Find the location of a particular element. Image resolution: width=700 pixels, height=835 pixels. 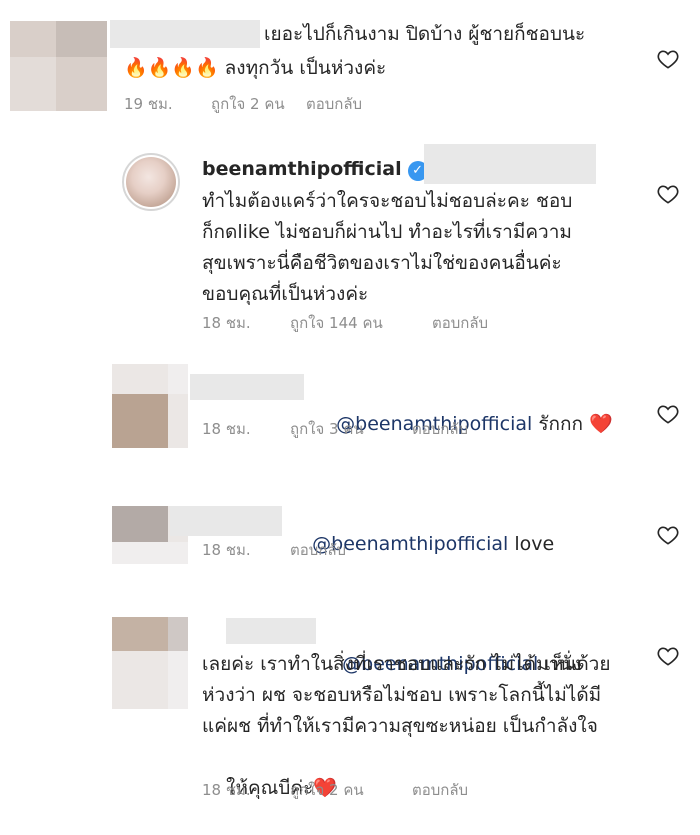

comment-time: 19 ชม. is located at coordinates (148, 104).